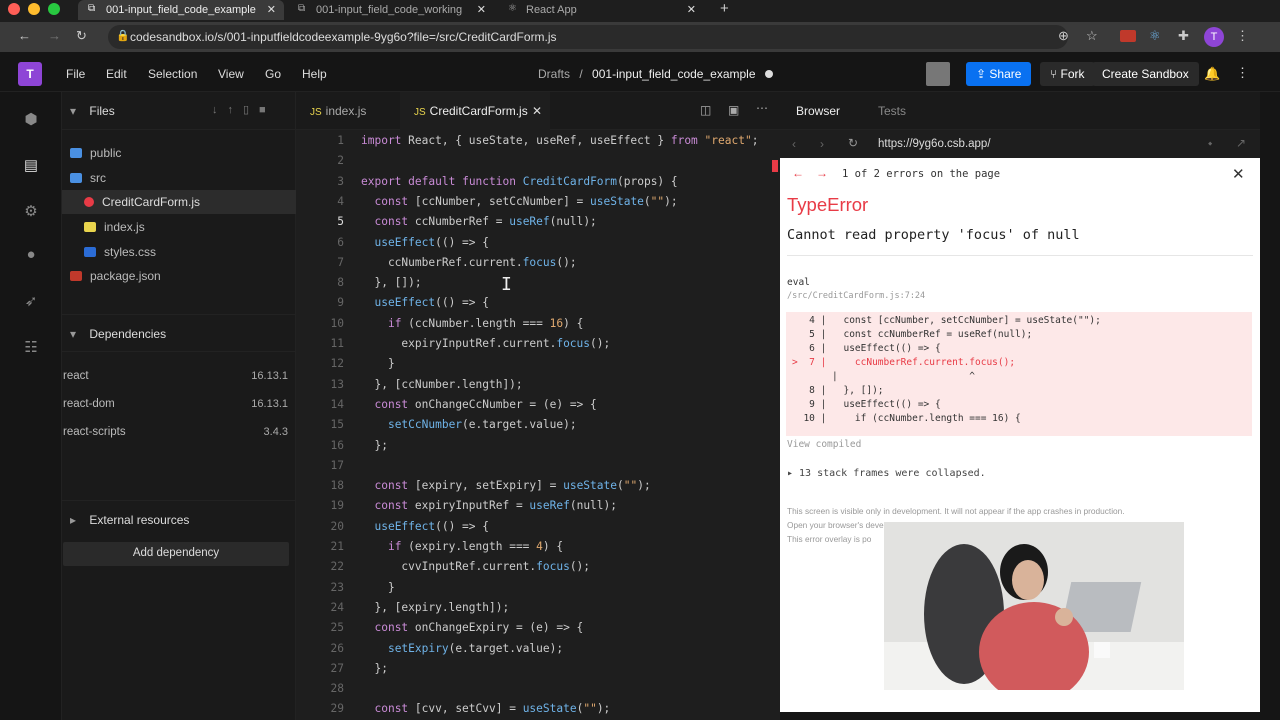 Image resolution: width=1280 pixels, height=720 pixels. What do you see at coordinates (705, 110) in the screenshot?
I see `split-view-icon: ◫` at bounding box center [705, 110].